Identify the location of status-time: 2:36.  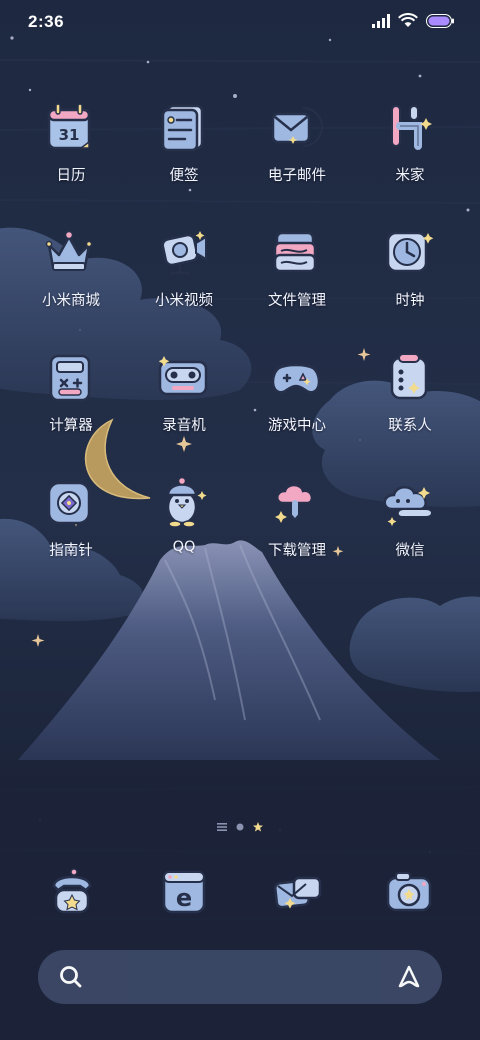
(46, 21).